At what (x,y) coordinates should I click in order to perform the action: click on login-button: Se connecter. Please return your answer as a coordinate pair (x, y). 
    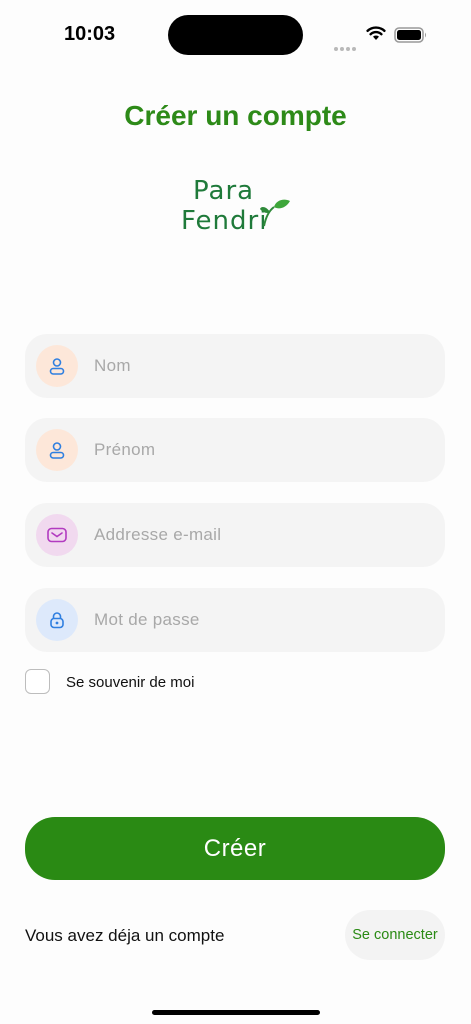
    Looking at the image, I should click on (395, 935).